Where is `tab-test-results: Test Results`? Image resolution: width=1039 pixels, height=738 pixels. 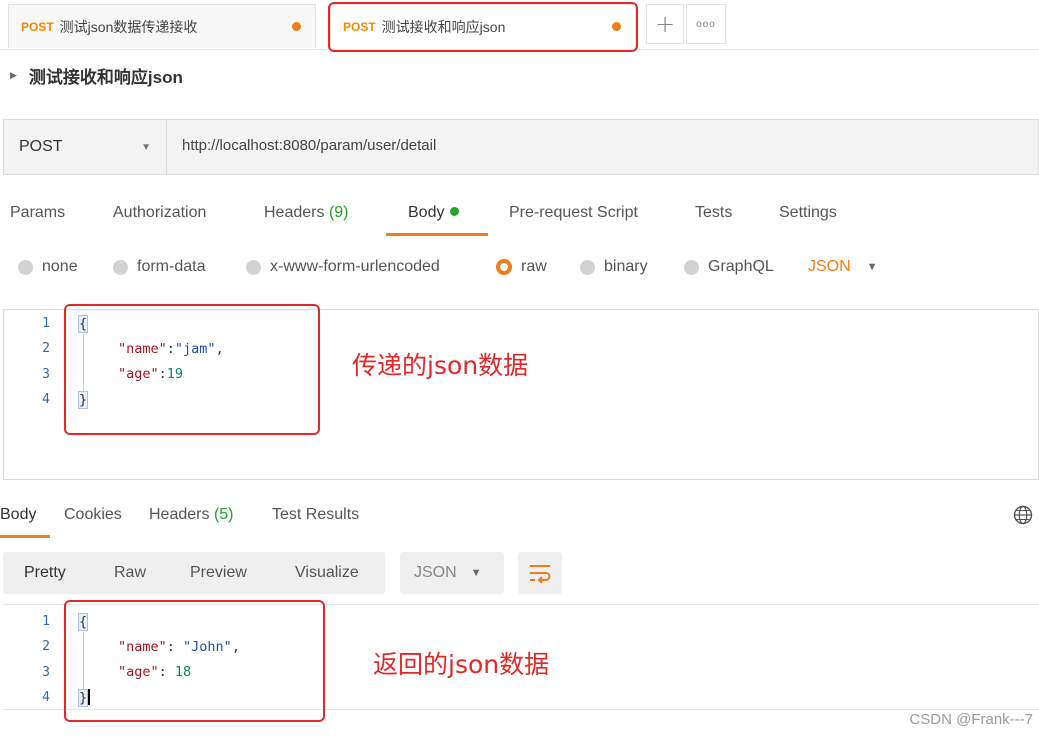 tab-test-results: Test Results is located at coordinates (315, 515).